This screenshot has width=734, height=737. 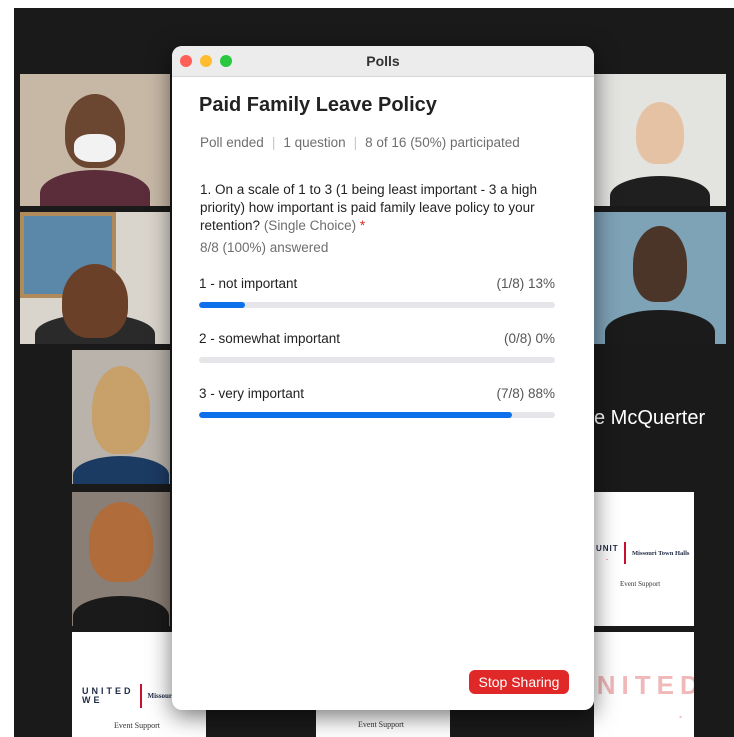 I want to click on face-mask, so click(x=95, y=148).